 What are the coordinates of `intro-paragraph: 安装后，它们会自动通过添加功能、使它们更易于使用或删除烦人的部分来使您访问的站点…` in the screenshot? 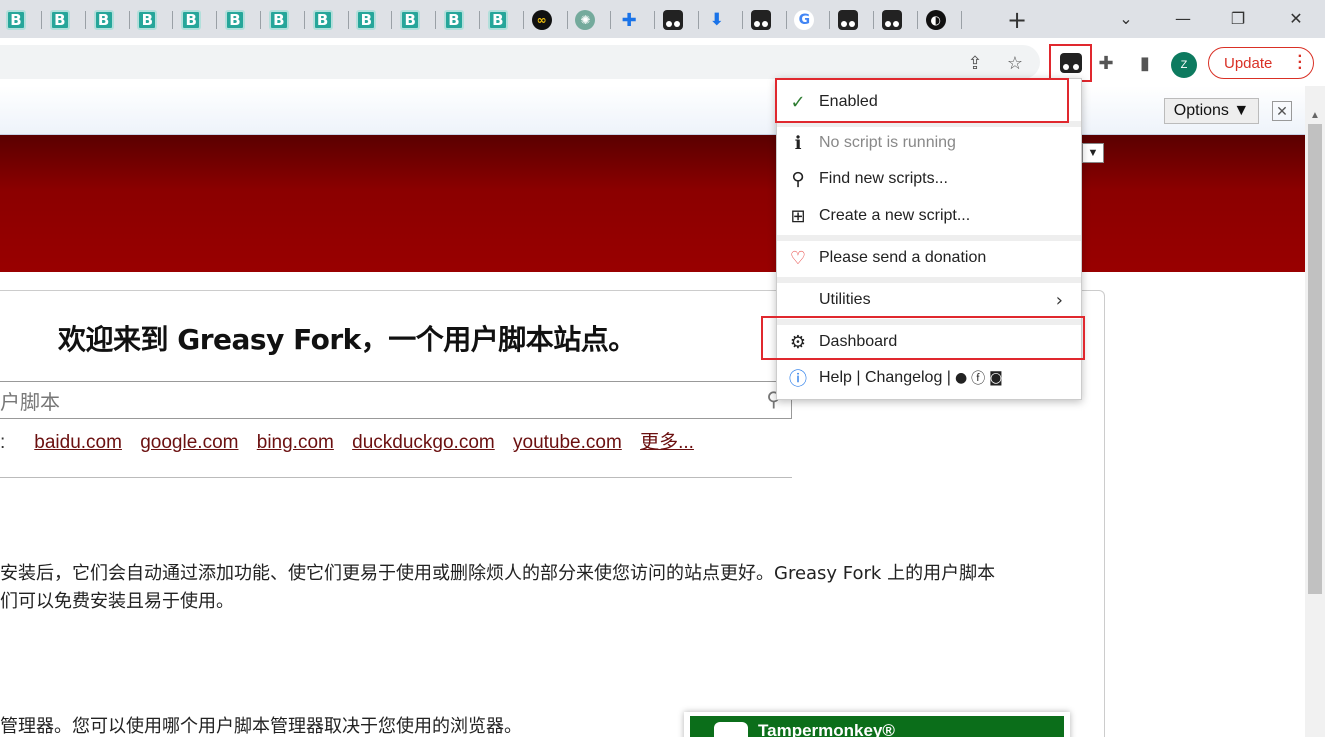 It's located at (542, 588).